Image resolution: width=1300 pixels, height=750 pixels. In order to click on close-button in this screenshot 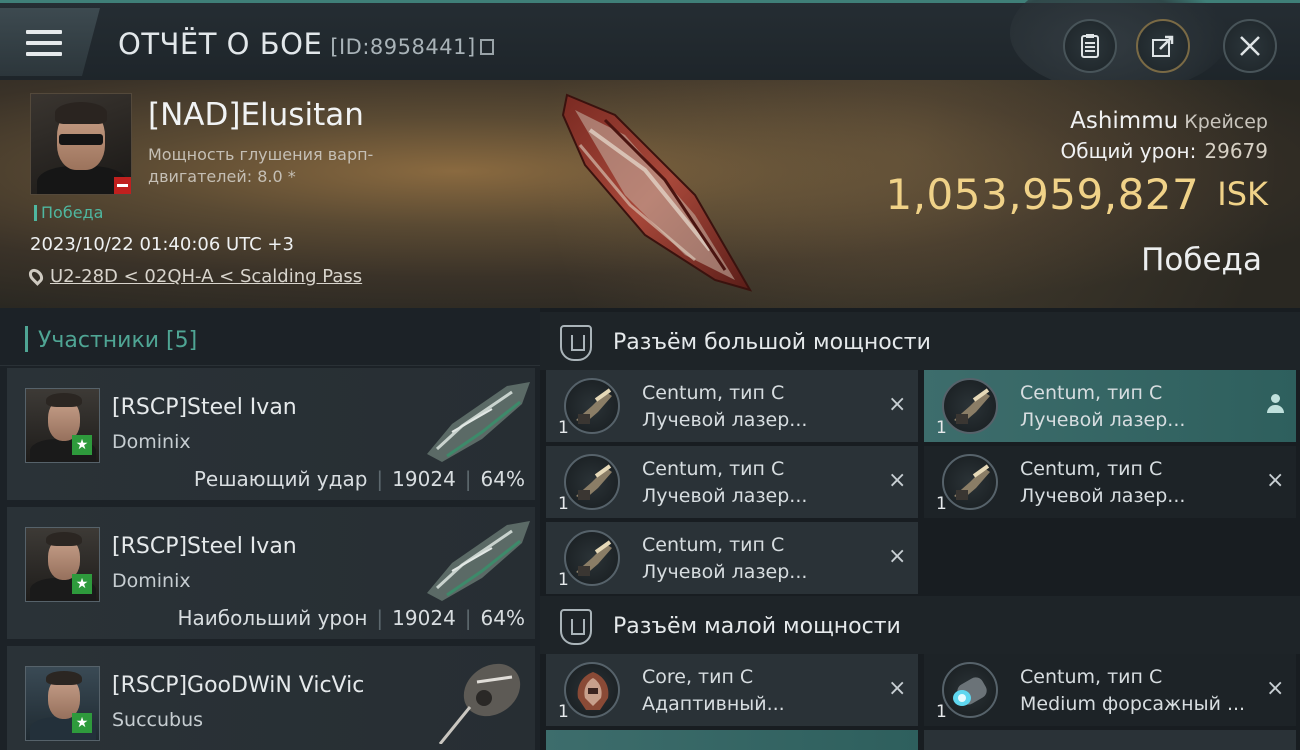, I will do `click(1250, 46)`.